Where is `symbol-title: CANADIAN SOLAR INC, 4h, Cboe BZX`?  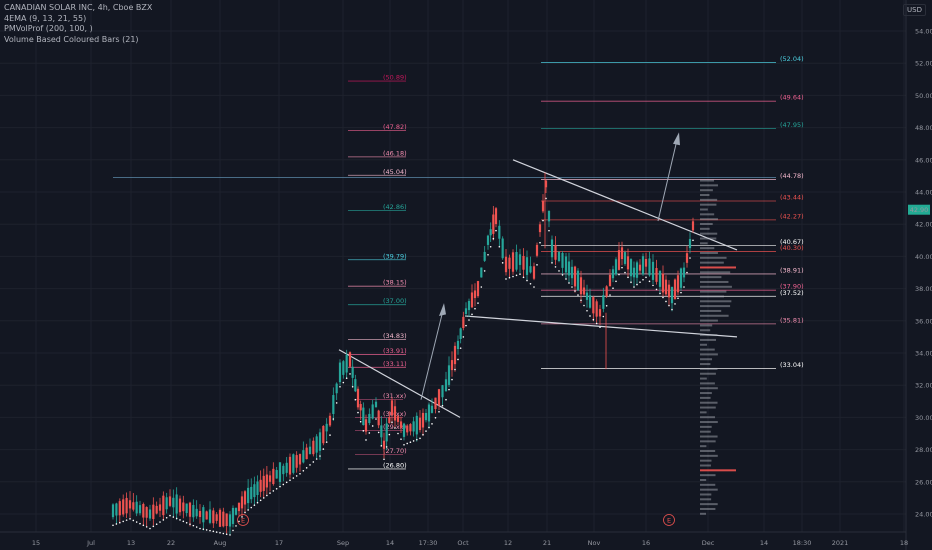
symbol-title: CANADIAN SOLAR INC, 4h, Cboe BZX is located at coordinates (78, 8).